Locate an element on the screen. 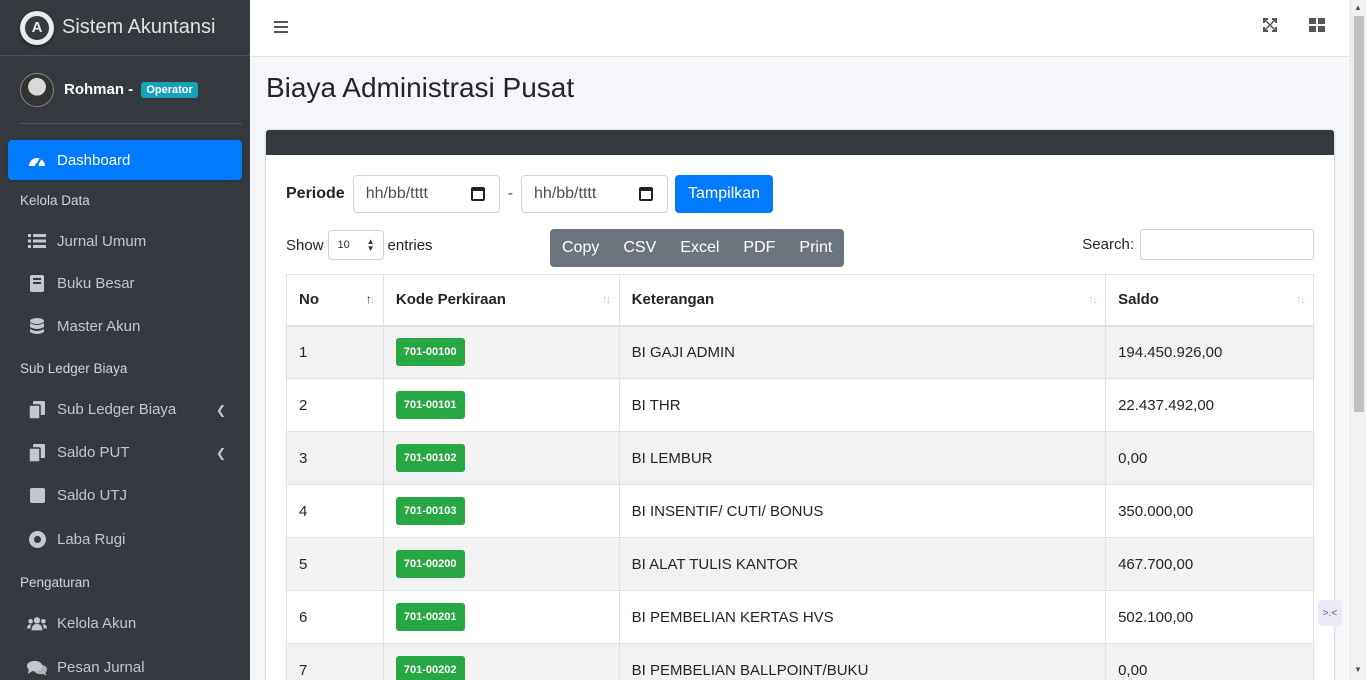 Image resolution: width=1366 pixels, height=680 pixels. page-title: Biaya Administrasi Pusat is located at coordinates (420, 87).